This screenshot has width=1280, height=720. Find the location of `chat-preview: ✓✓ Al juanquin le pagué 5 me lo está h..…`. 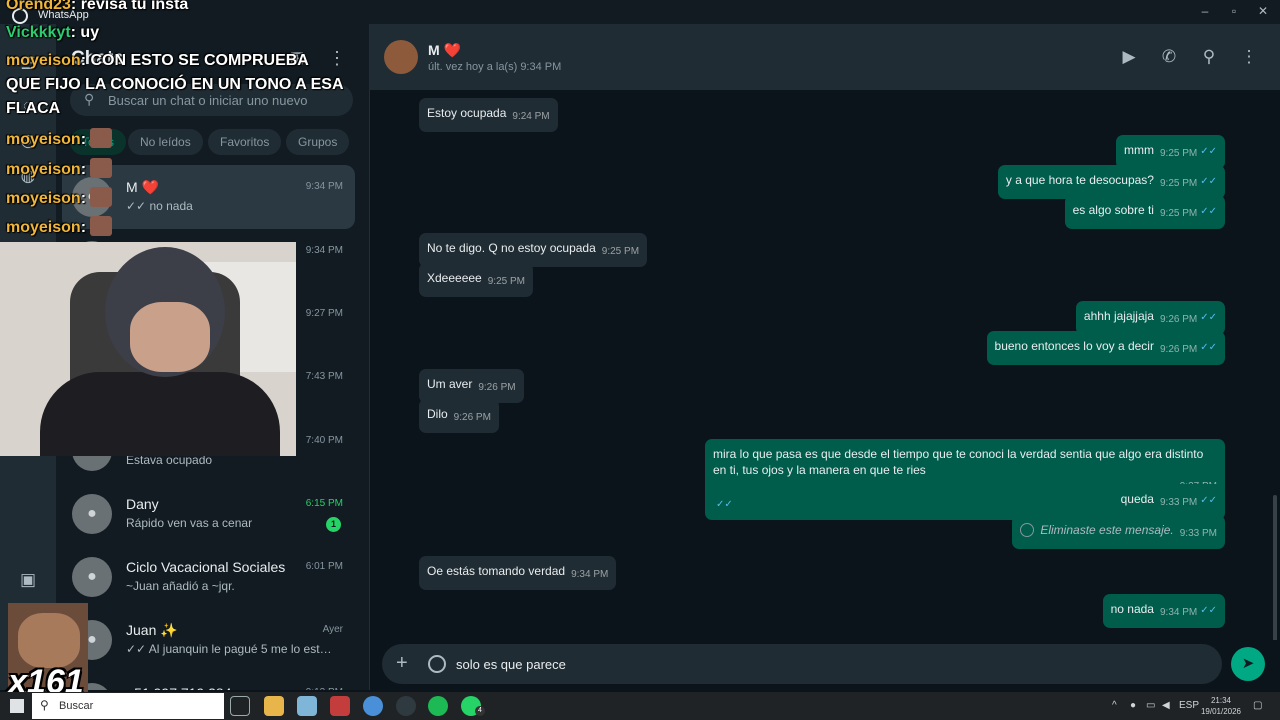

chat-preview: ✓✓ Al juanquin le pagué 5 me lo está h..… is located at coordinates (231, 649).